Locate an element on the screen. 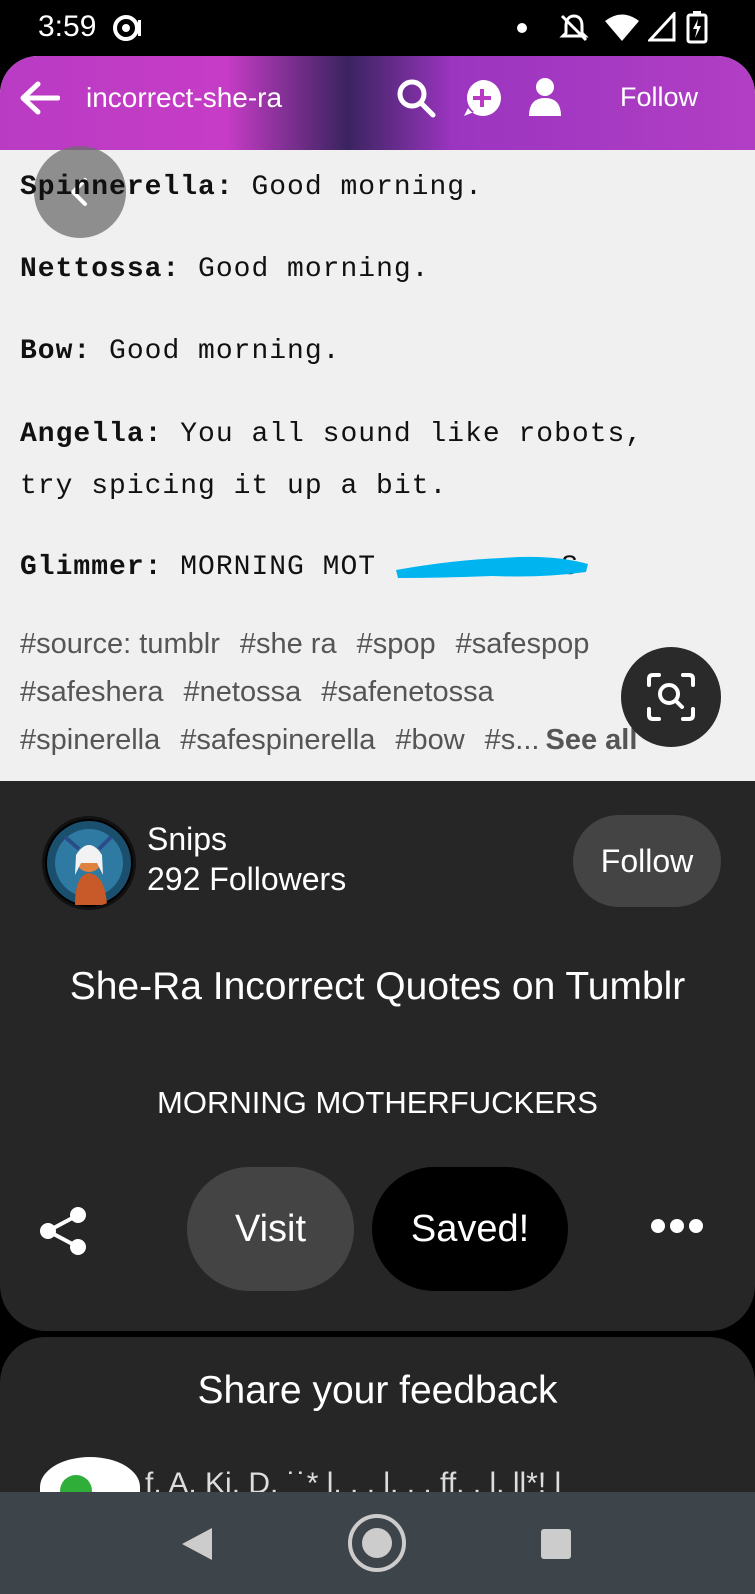 This screenshot has width=755, height=1594. system-nav-bar is located at coordinates (377, 1543).